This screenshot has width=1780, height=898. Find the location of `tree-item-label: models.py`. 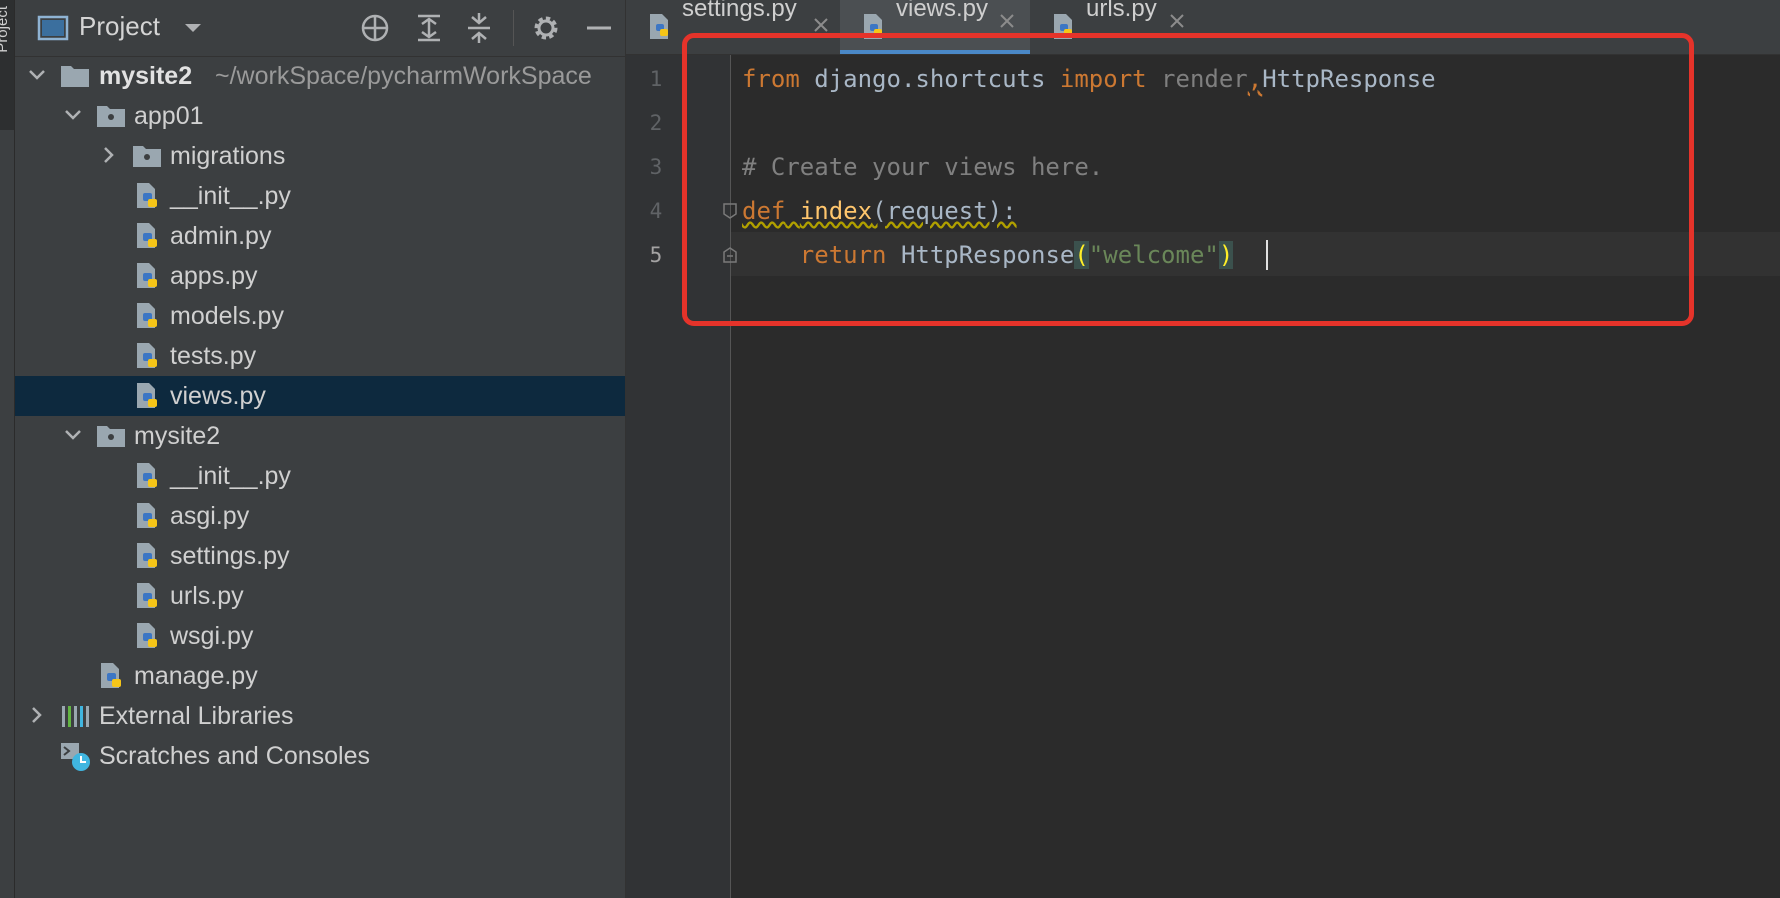

tree-item-label: models.py is located at coordinates (227, 316).